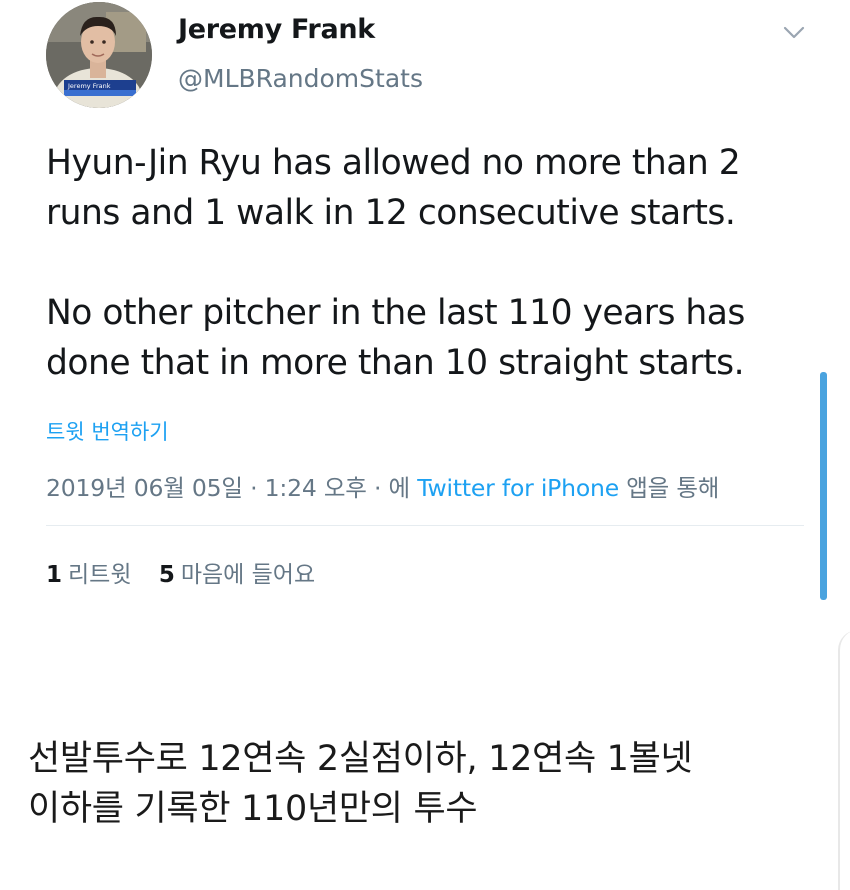 This screenshot has width=850, height=890. Describe the element at coordinates (315, 488) in the screenshot. I see `tweet-time: 1:24 오후` at that location.